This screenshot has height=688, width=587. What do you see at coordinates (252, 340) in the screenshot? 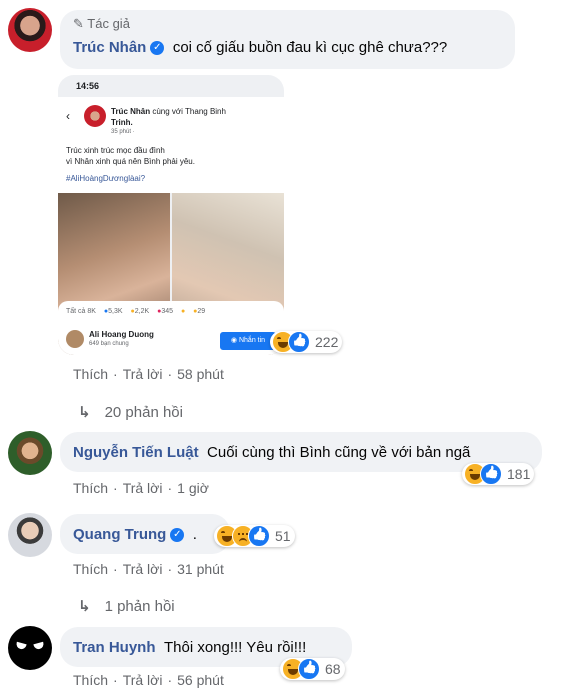
I see `message-button-label: Nhắn tin` at bounding box center [252, 340].